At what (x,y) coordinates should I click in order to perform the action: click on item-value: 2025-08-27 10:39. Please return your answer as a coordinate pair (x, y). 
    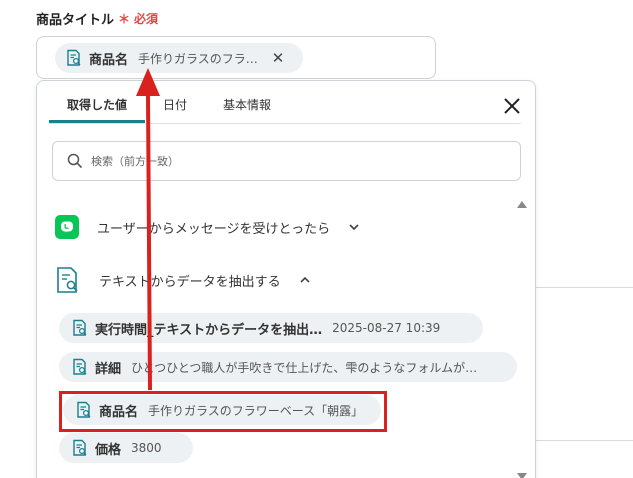
    Looking at the image, I should click on (386, 328).